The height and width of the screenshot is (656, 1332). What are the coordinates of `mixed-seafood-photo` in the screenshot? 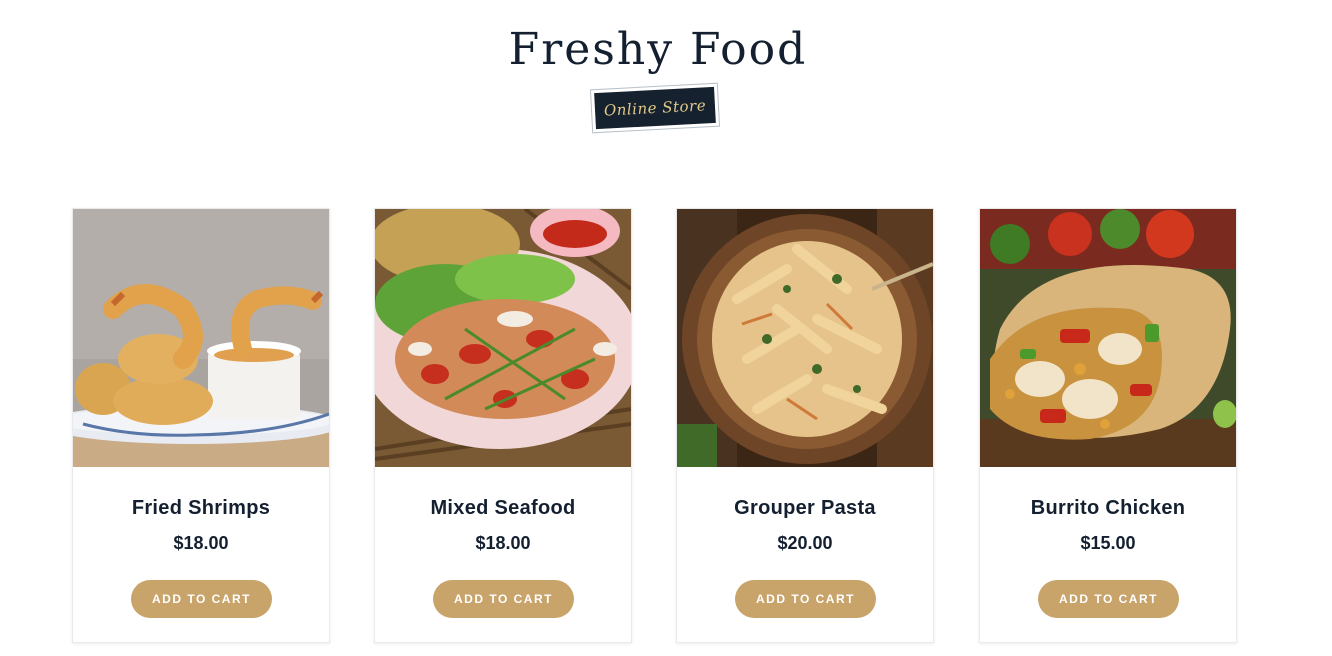 It's located at (503, 338).